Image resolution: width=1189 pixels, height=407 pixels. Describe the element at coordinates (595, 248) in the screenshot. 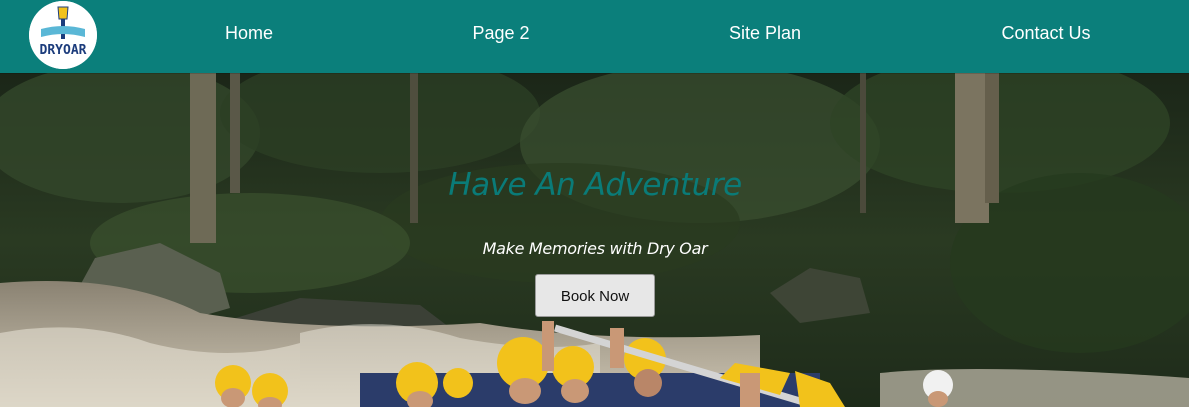

I see `hero-subtitle: Make Memories with Dry Oar` at that location.